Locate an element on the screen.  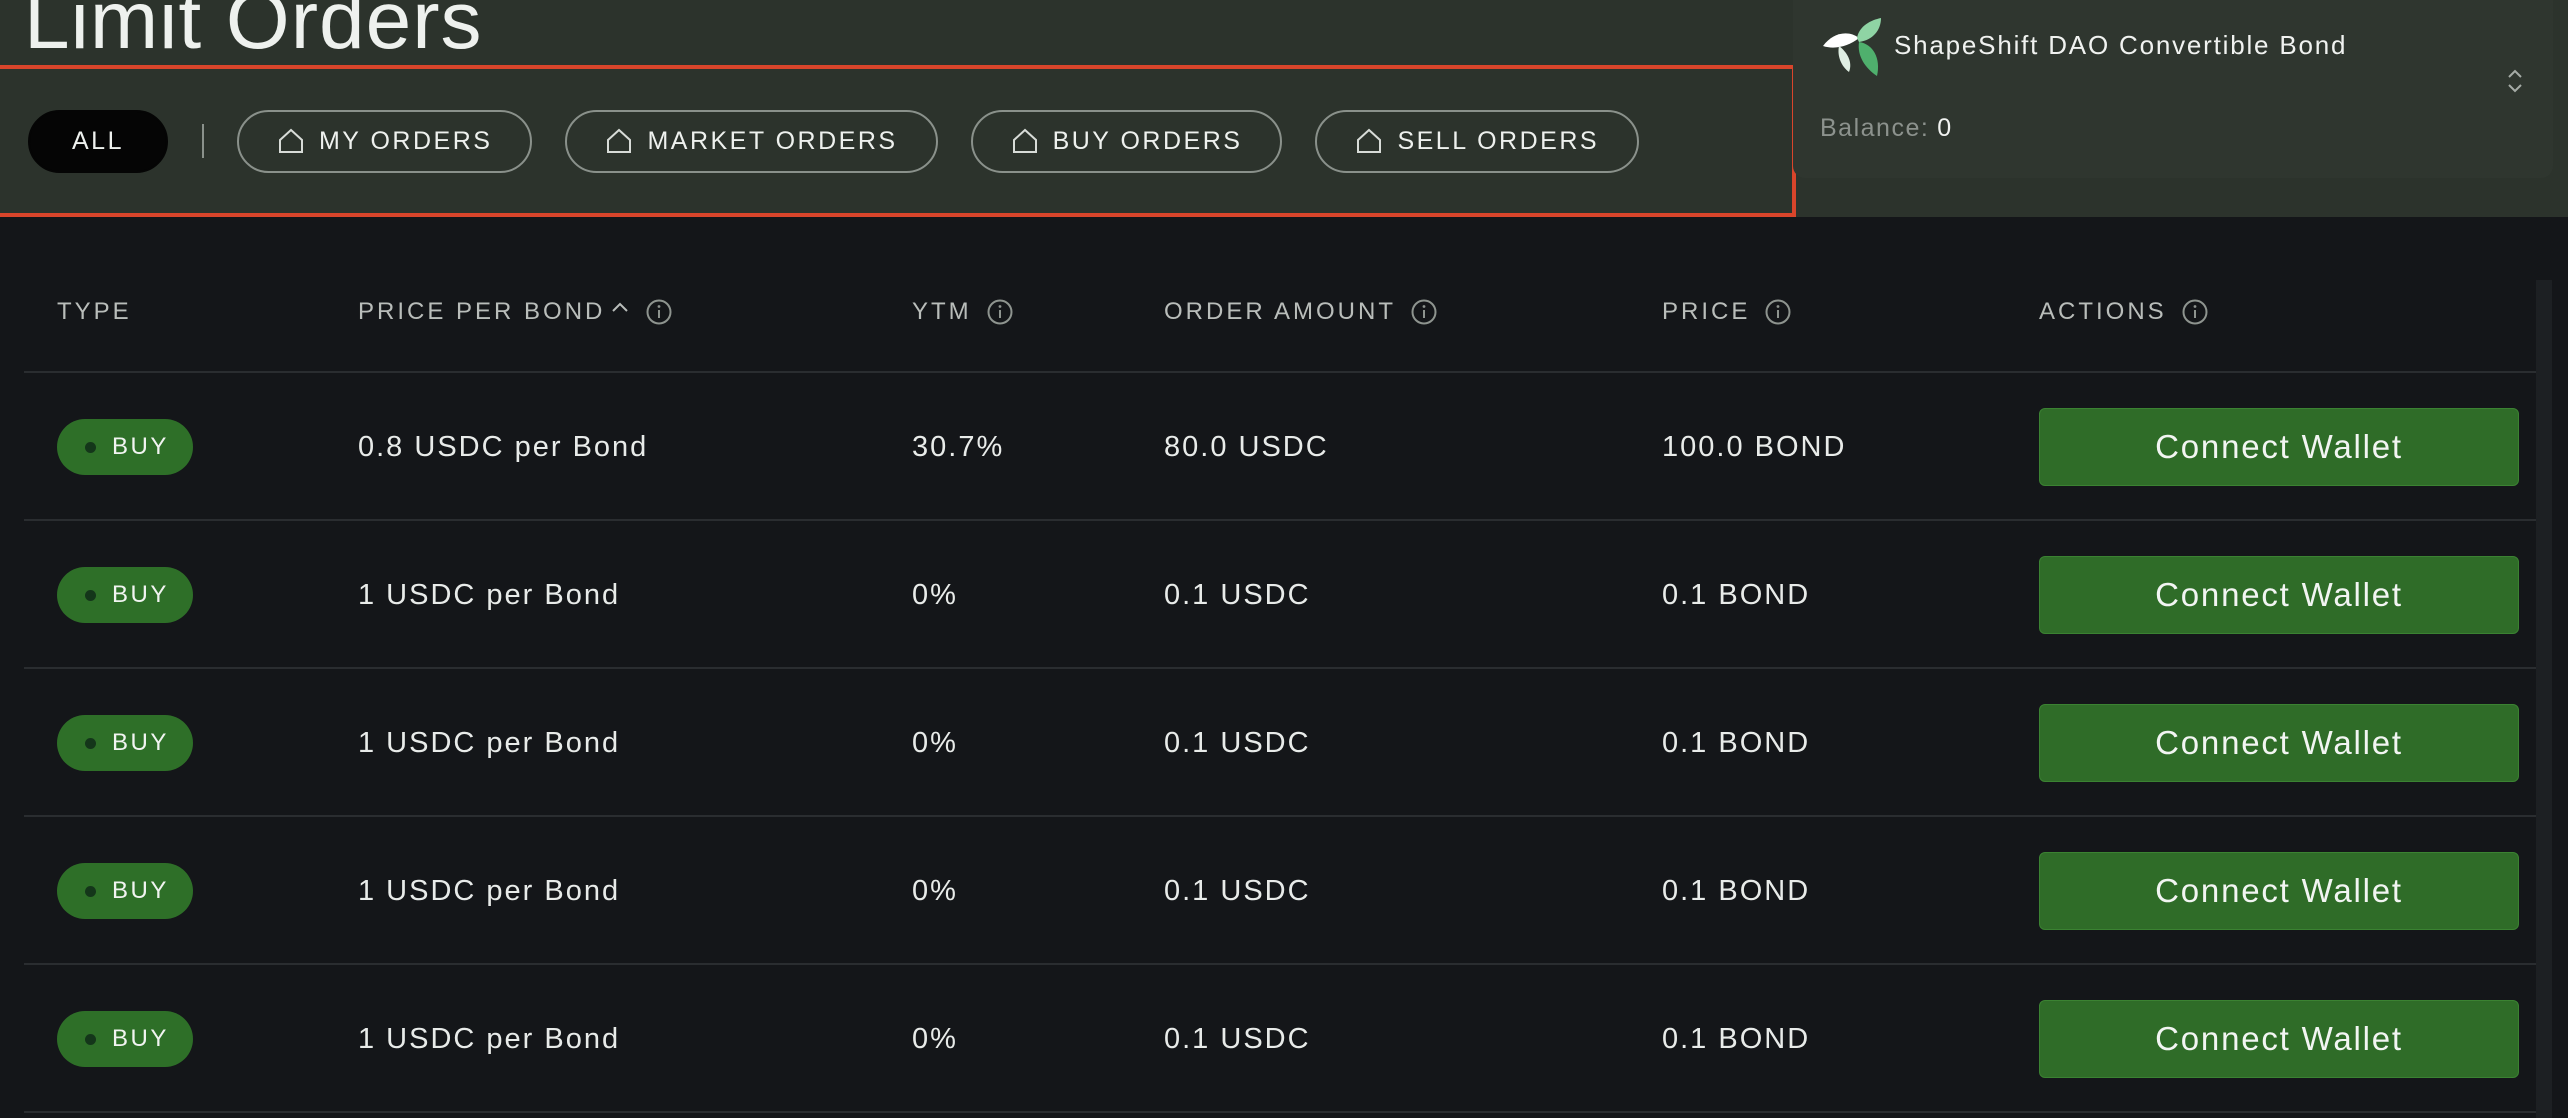
filter-buy-orders-button: BUY ORDERS is located at coordinates (1126, 141).